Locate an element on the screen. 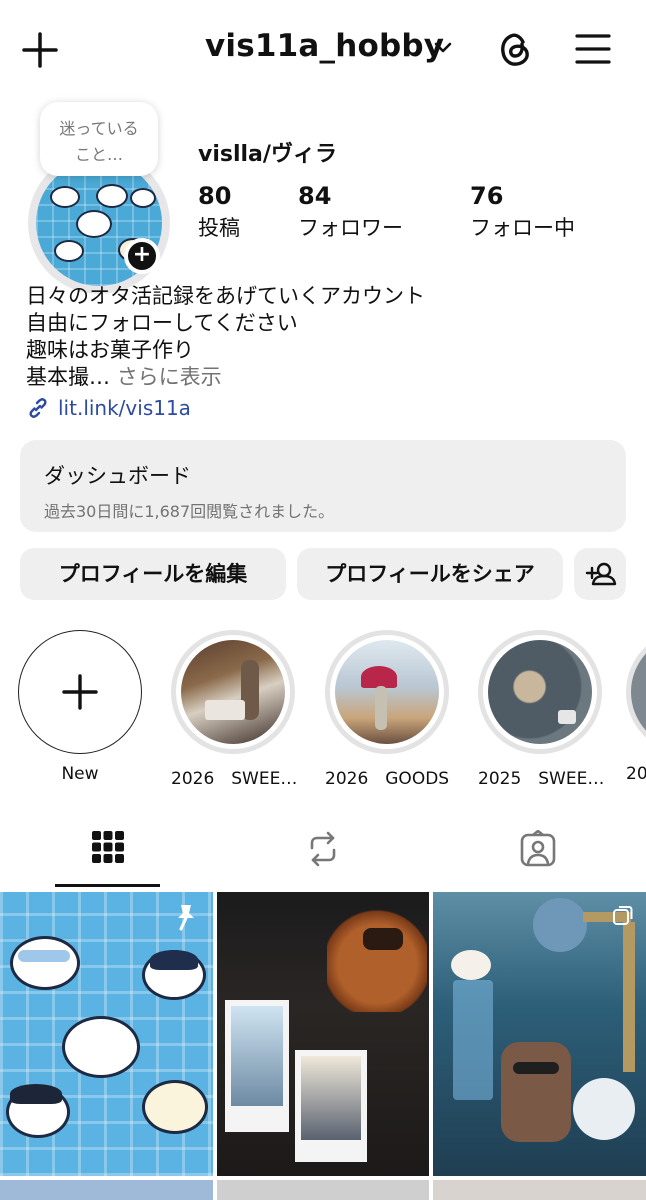 Image resolution: width=646 pixels, height=1200 pixels. add-story-icon: + is located at coordinates (142, 256).